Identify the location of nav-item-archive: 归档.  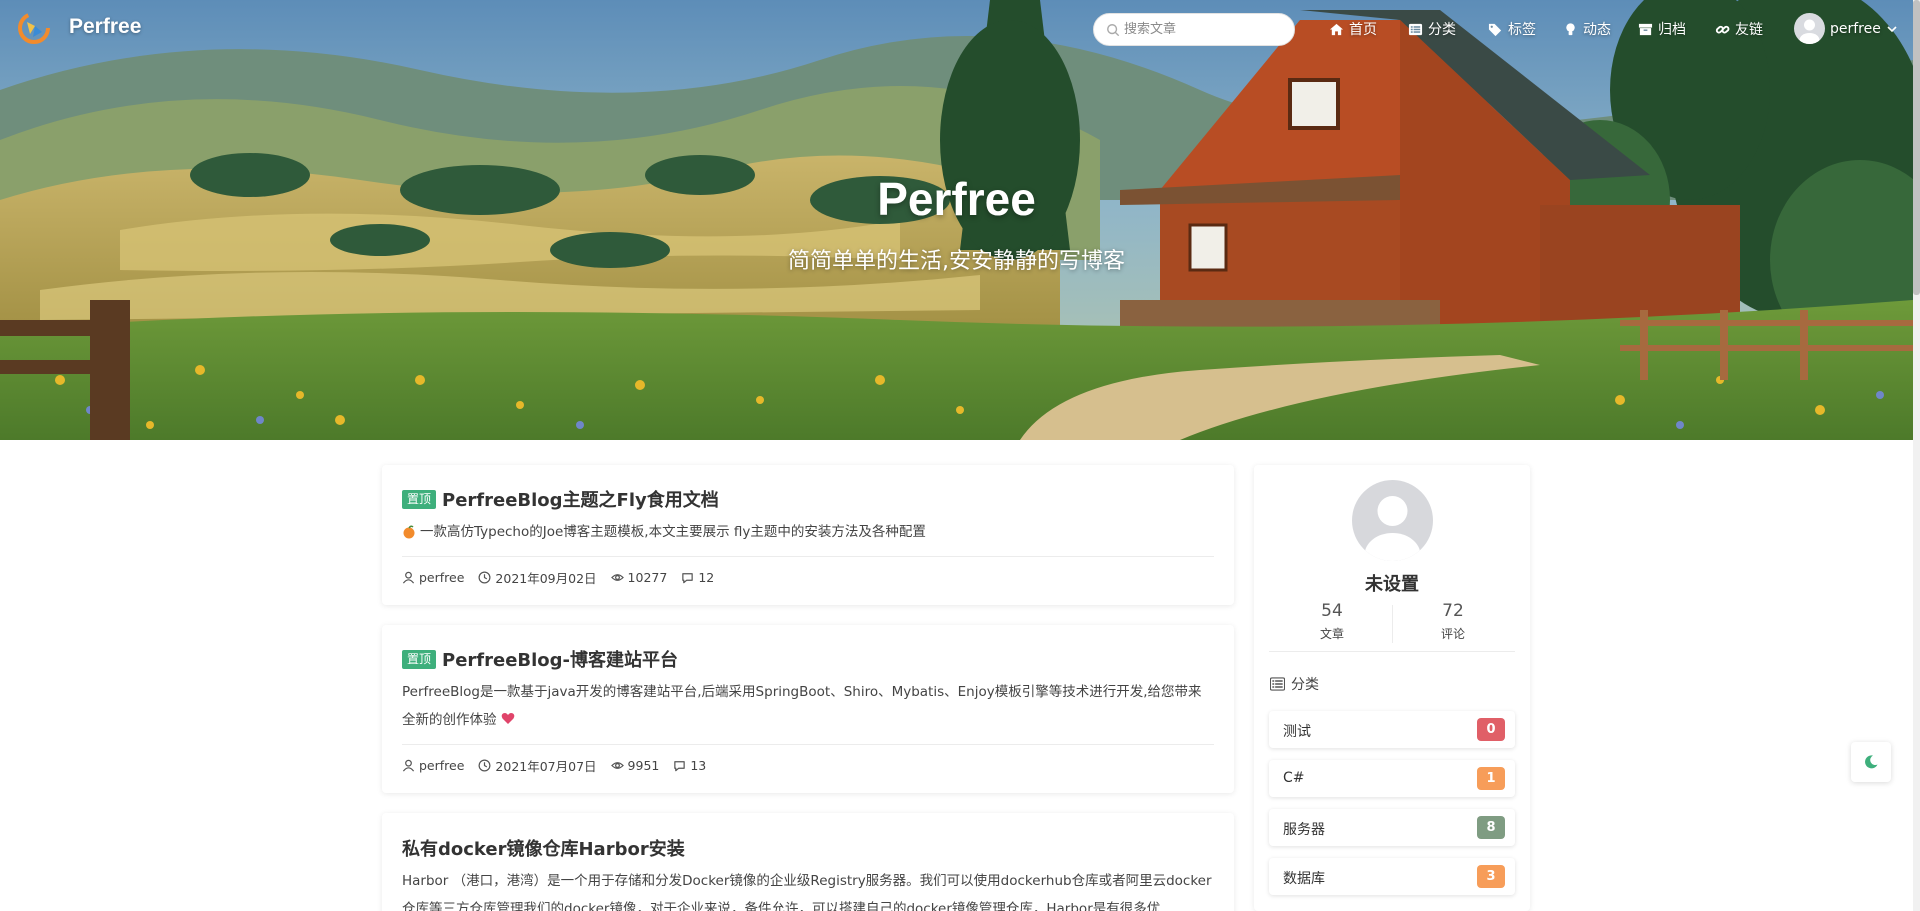
(1662, 29).